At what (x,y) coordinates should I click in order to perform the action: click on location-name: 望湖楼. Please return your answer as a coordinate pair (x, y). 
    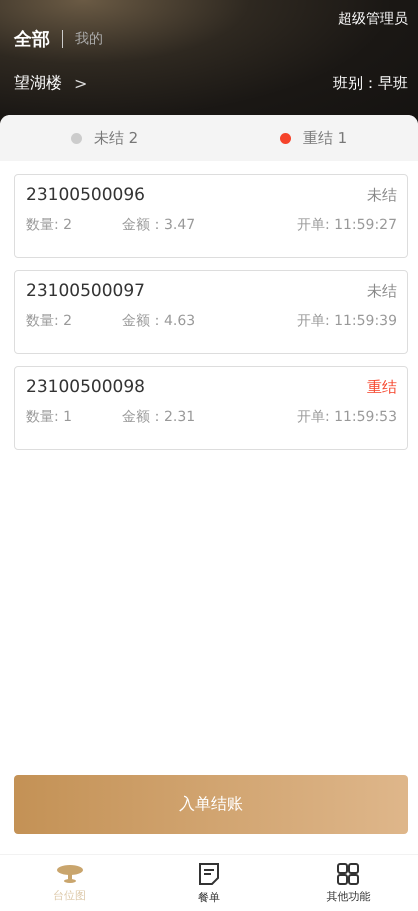
    Looking at the image, I should click on (38, 83).